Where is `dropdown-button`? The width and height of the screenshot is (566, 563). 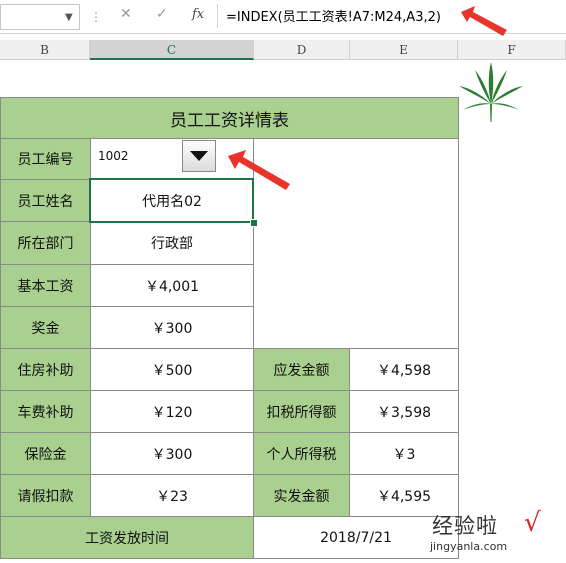 dropdown-button is located at coordinates (199, 156).